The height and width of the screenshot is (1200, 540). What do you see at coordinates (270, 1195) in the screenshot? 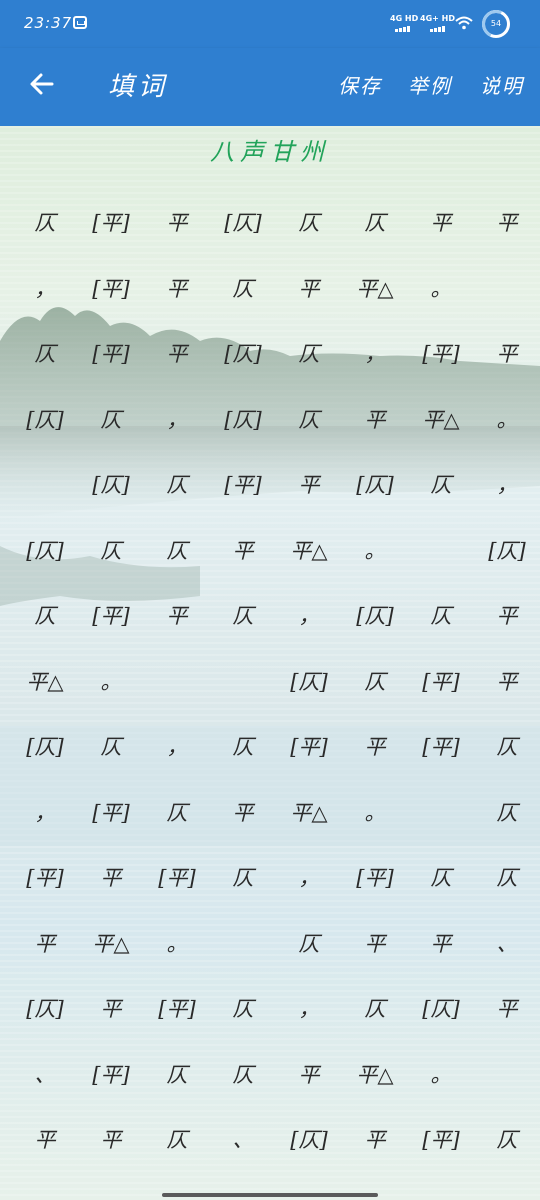
I see `home-indicator` at bounding box center [270, 1195].